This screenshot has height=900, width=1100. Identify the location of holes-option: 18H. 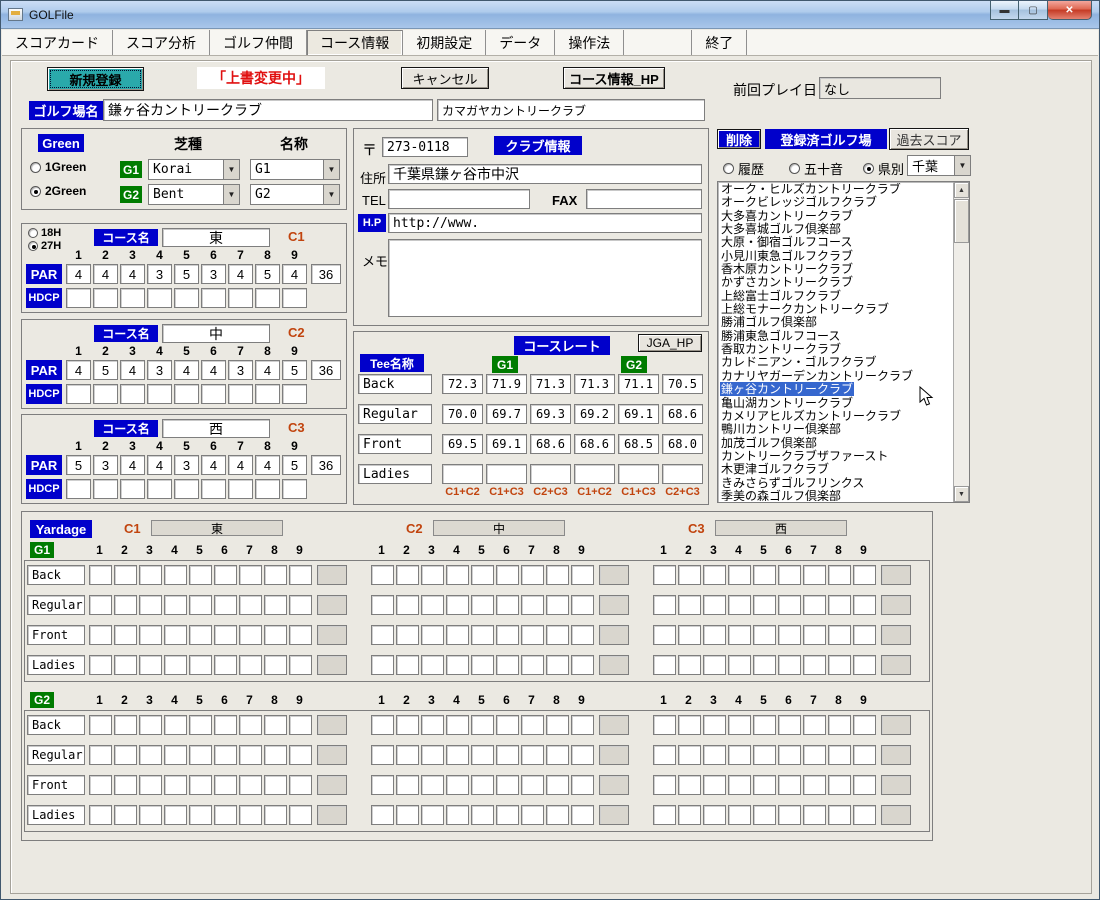
(44, 233).